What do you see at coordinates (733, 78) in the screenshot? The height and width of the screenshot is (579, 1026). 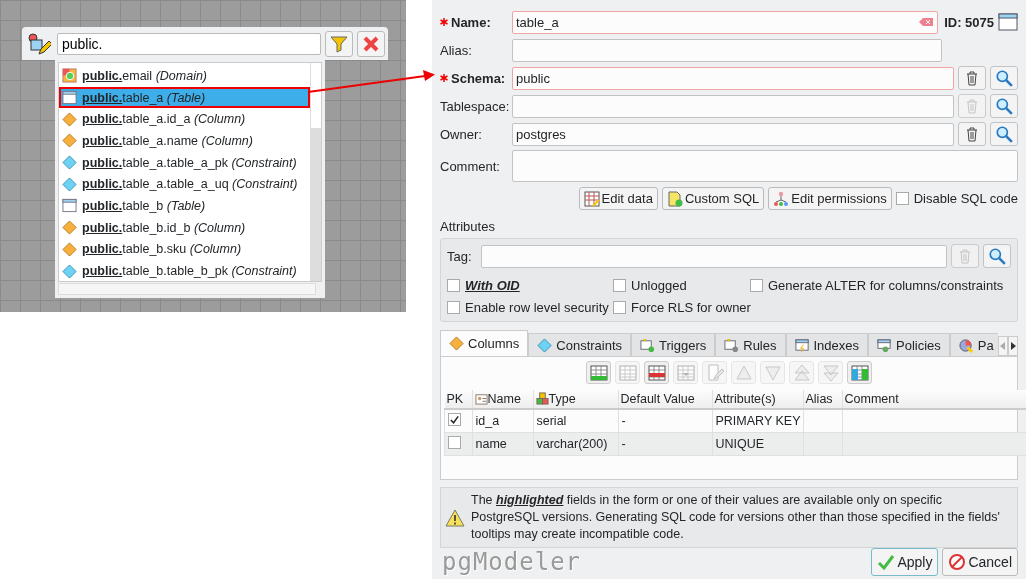 I see `object-field: public` at bounding box center [733, 78].